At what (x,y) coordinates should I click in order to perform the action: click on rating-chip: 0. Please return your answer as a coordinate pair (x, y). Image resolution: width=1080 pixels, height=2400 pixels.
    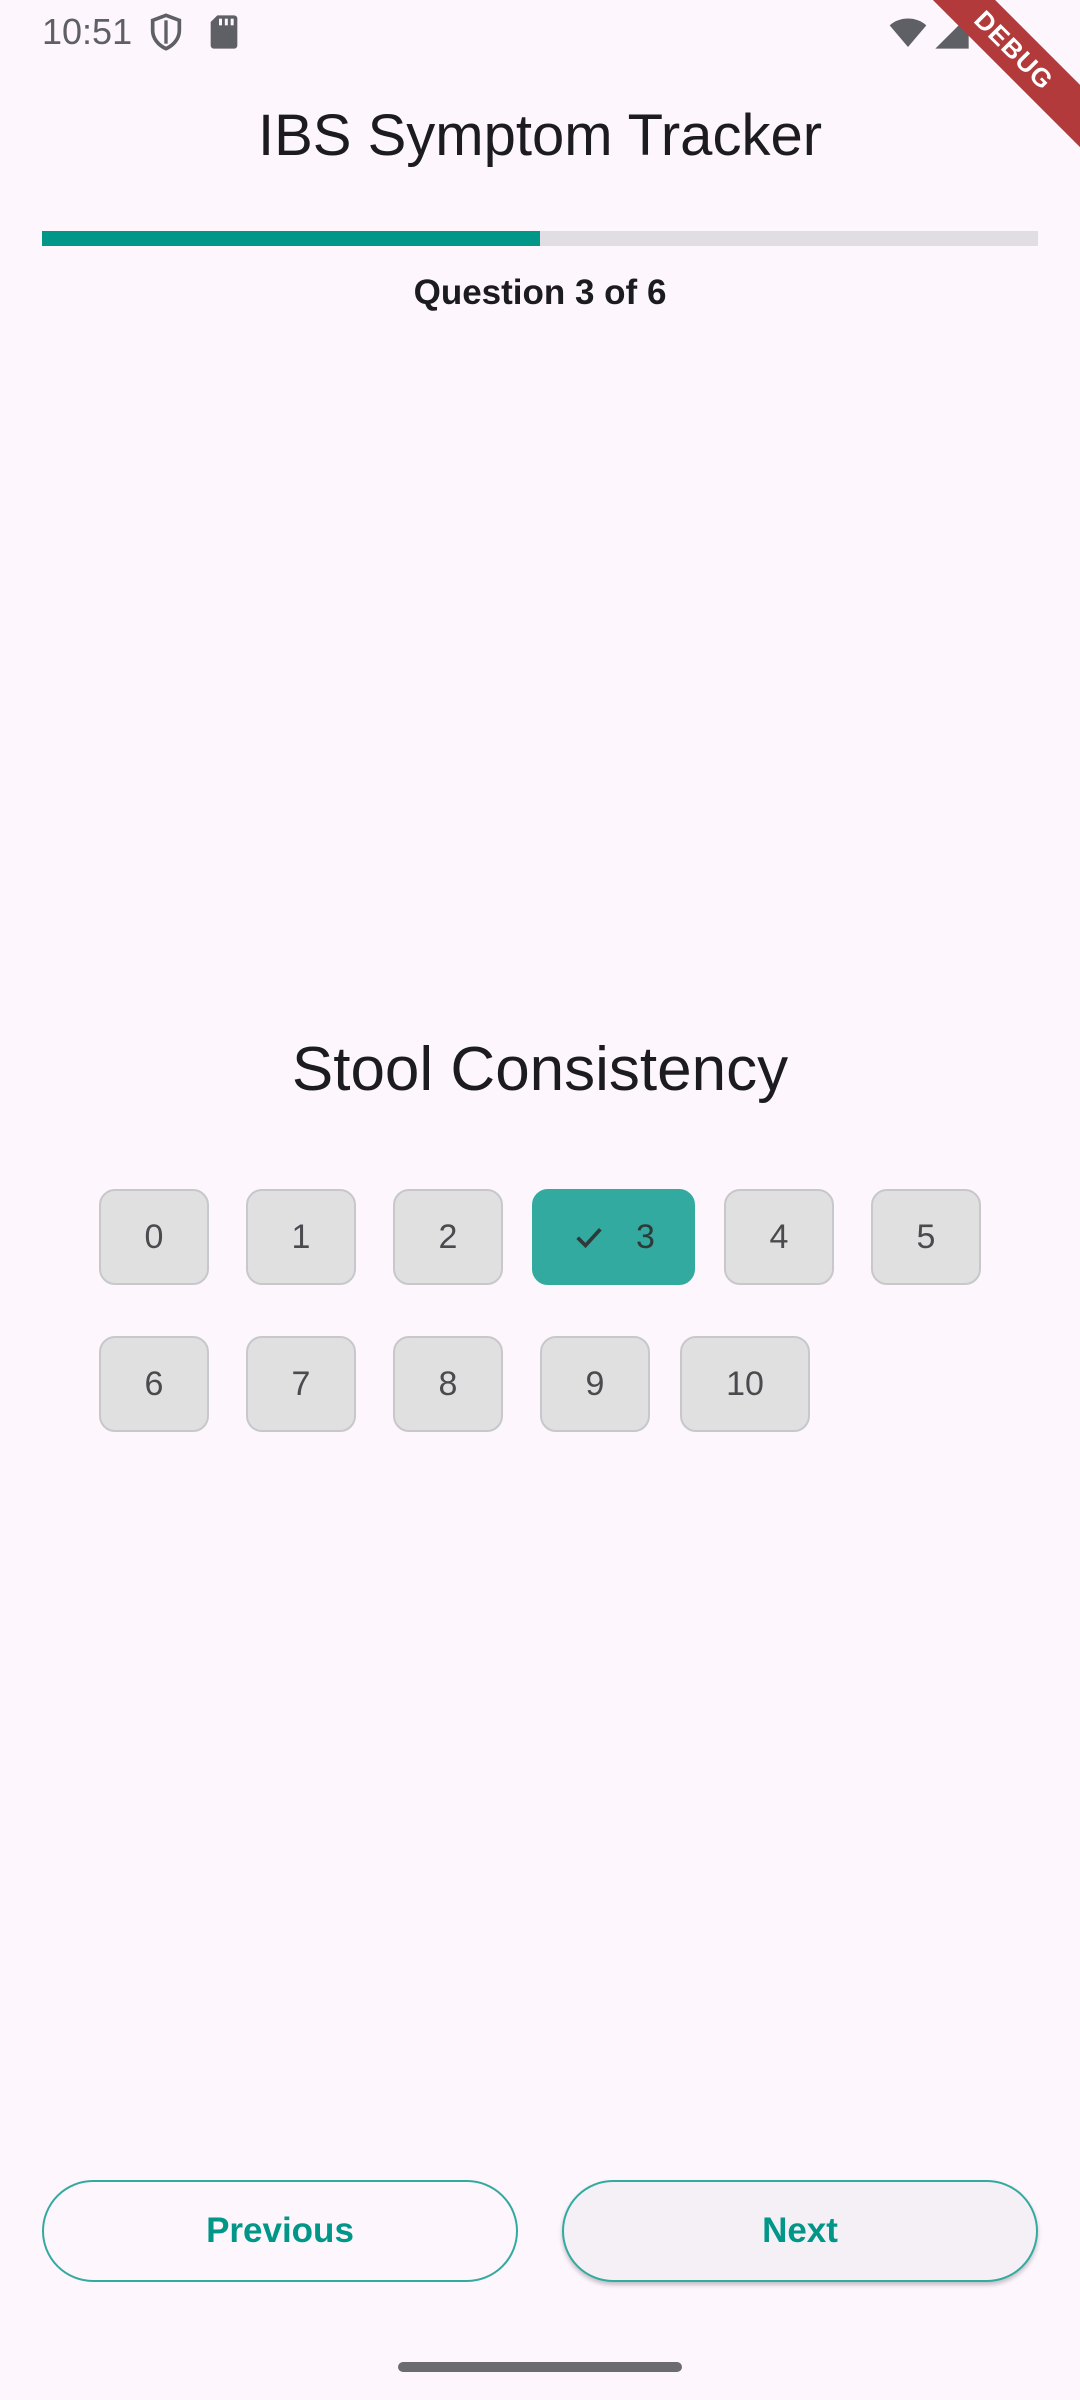
    Looking at the image, I should click on (154, 1237).